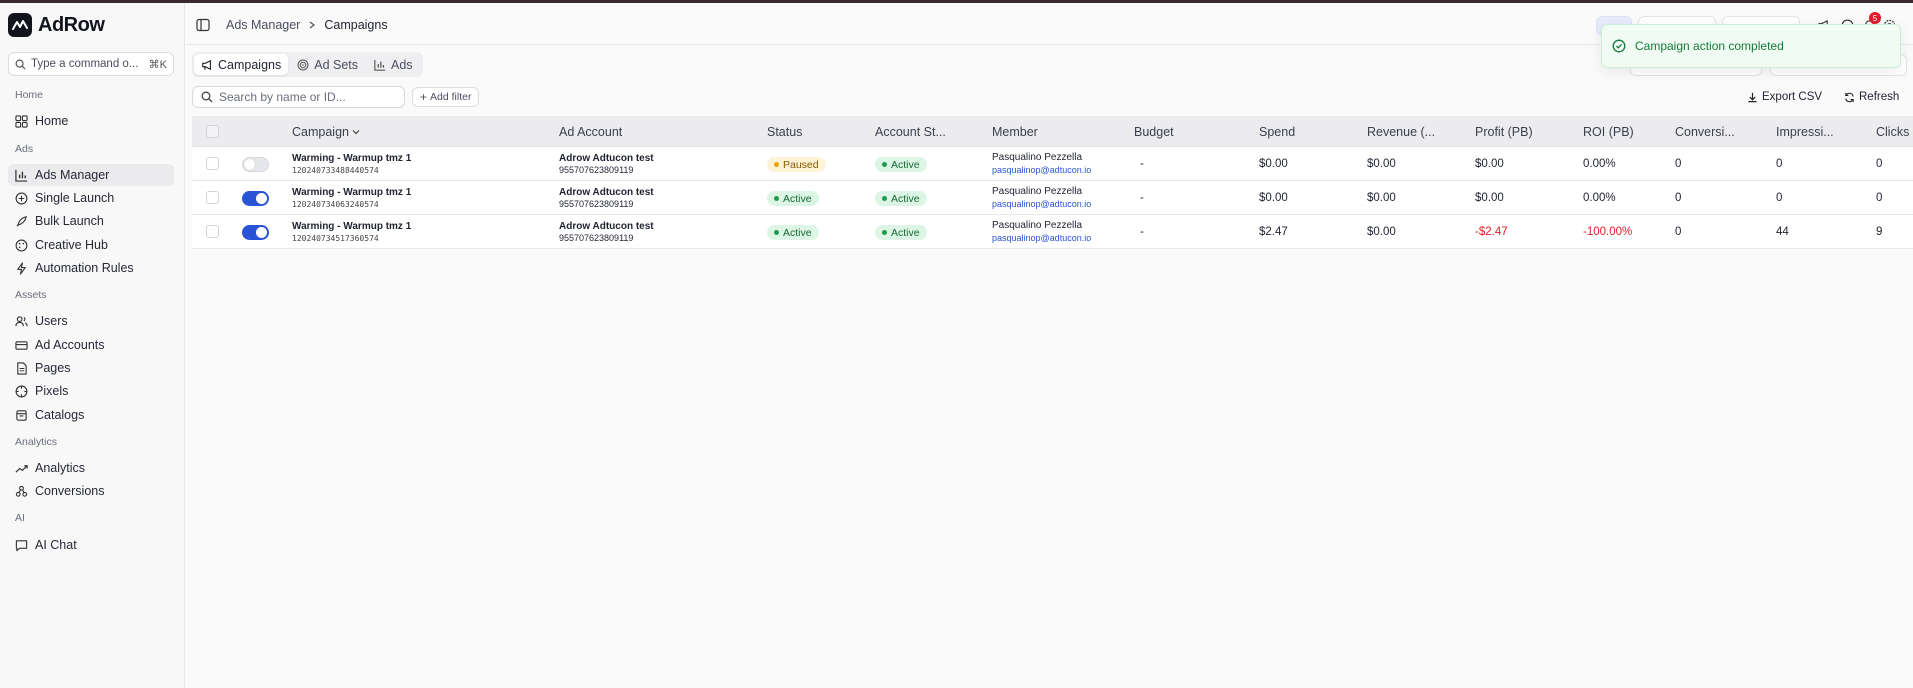  I want to click on conversions-value: 0, so click(1678, 198).